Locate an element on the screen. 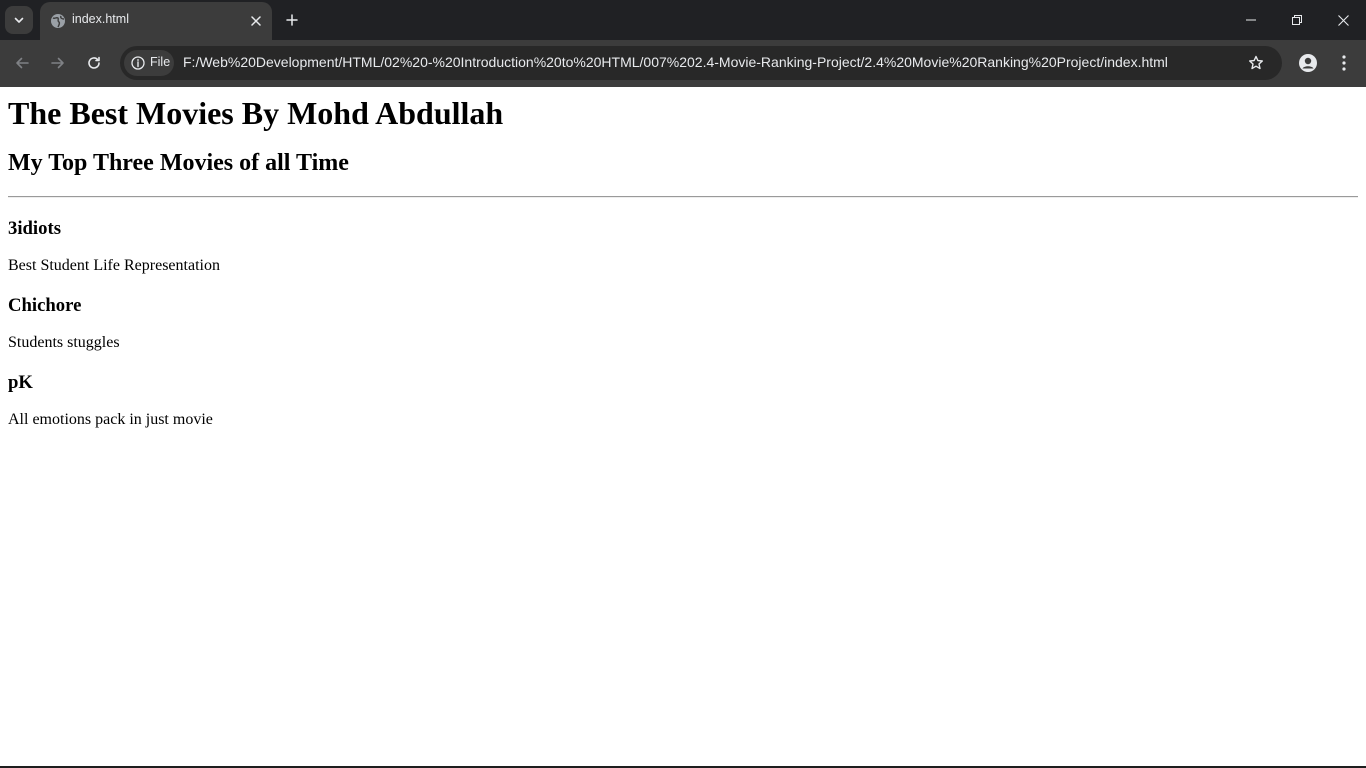 This screenshot has width=1366, height=768. restore-button is located at coordinates (1297, 20).